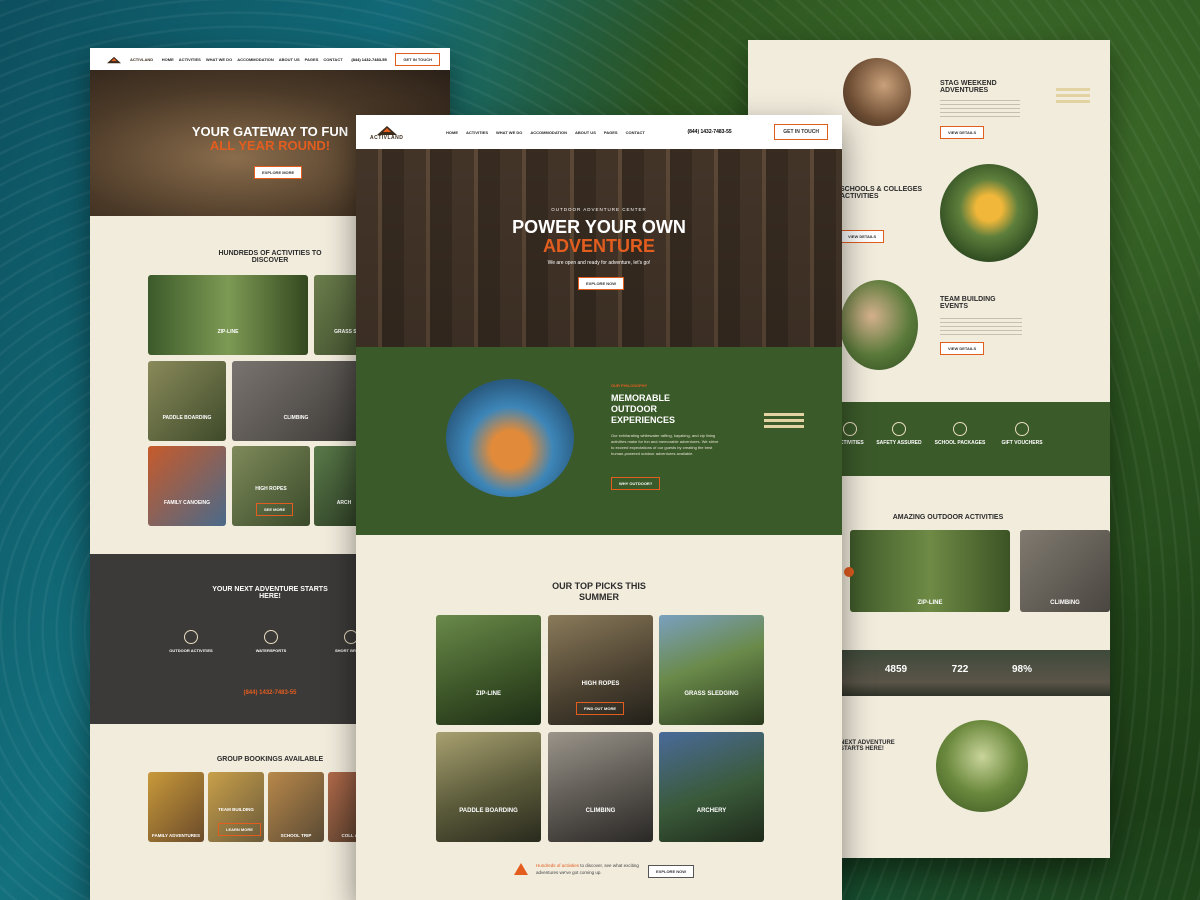  I want to click on school-icon, so click(960, 429).